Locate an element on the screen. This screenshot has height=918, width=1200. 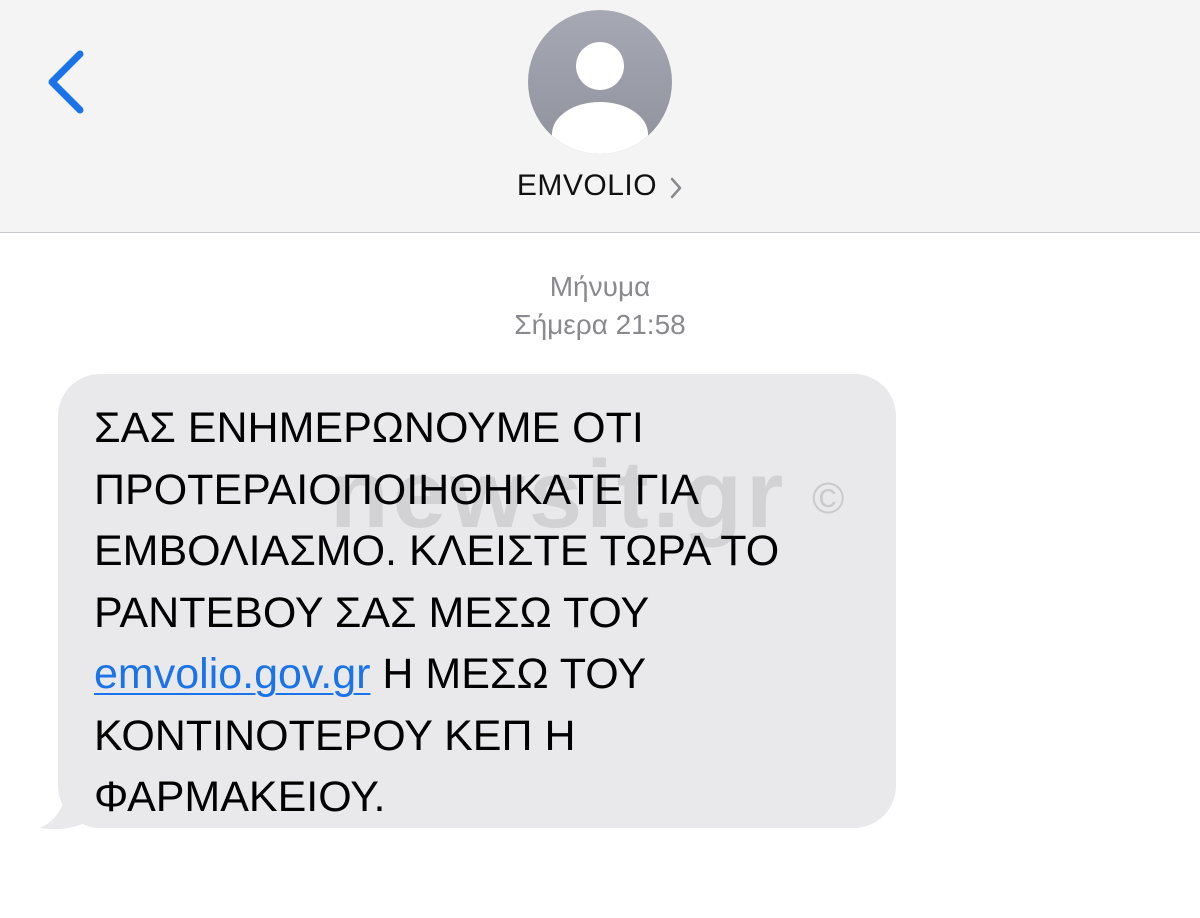
contact-avatar is located at coordinates (600, 82).